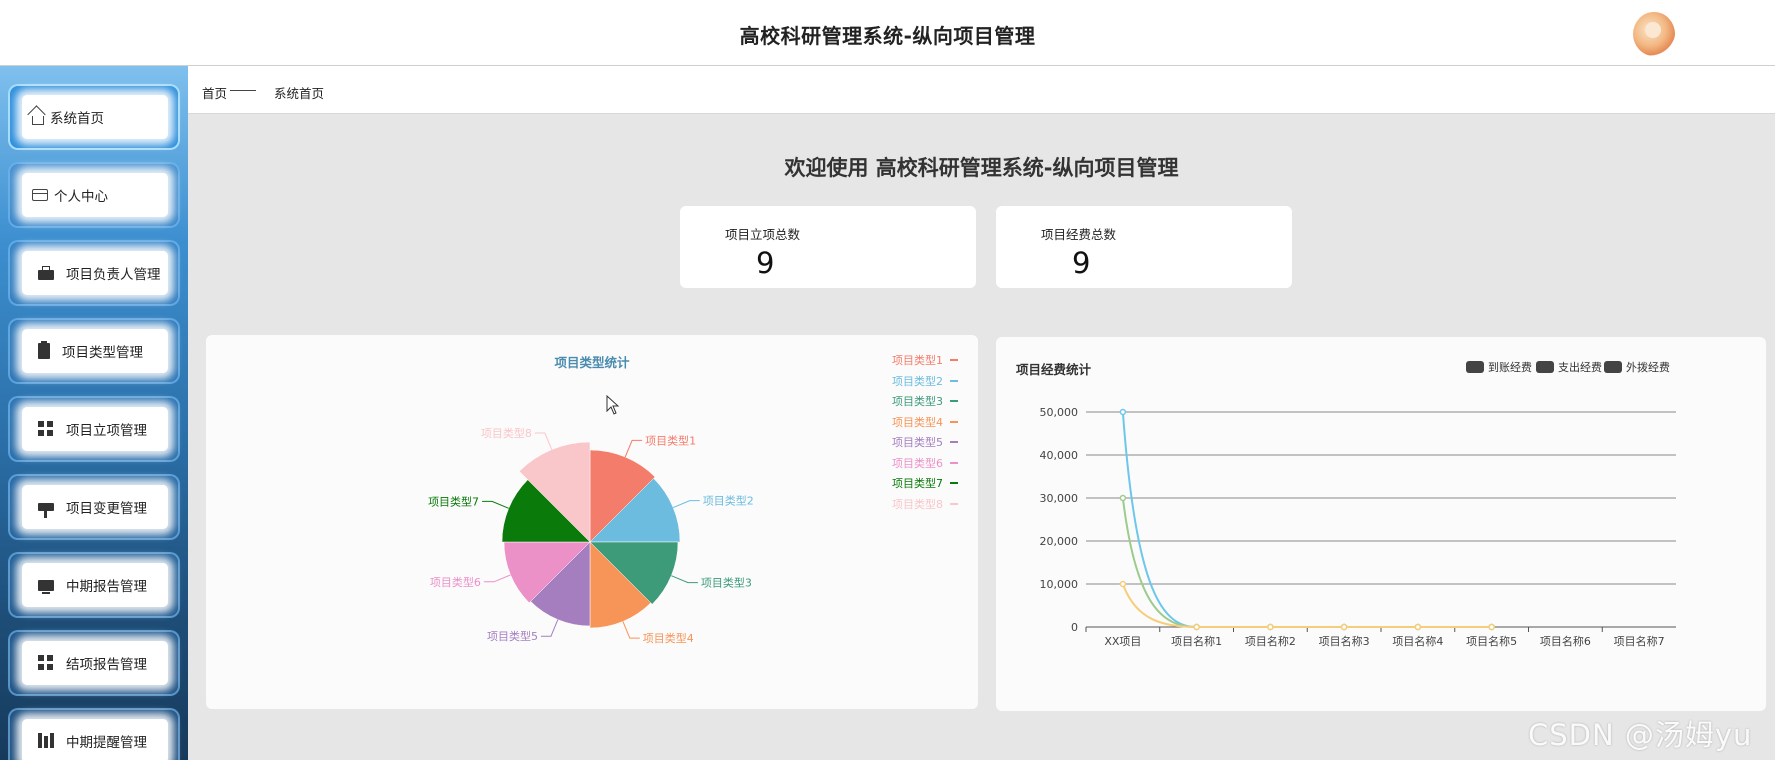  I want to click on sidebar-item-project-type: 项目类型管理, so click(94, 351).